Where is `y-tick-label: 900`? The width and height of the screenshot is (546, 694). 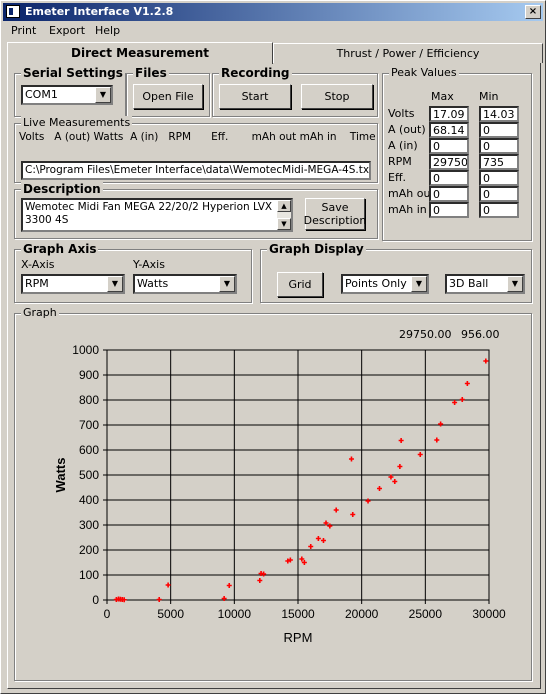
y-tick-label: 900 is located at coordinates (89, 375).